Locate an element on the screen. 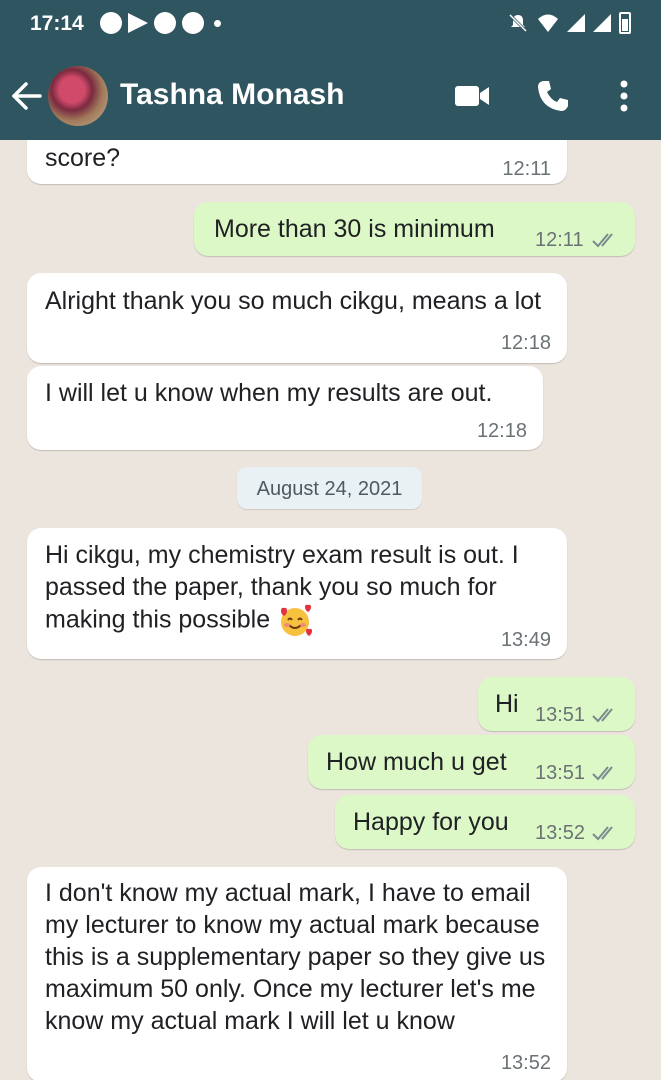  contact-name: Tashna Monash is located at coordinates (232, 95).